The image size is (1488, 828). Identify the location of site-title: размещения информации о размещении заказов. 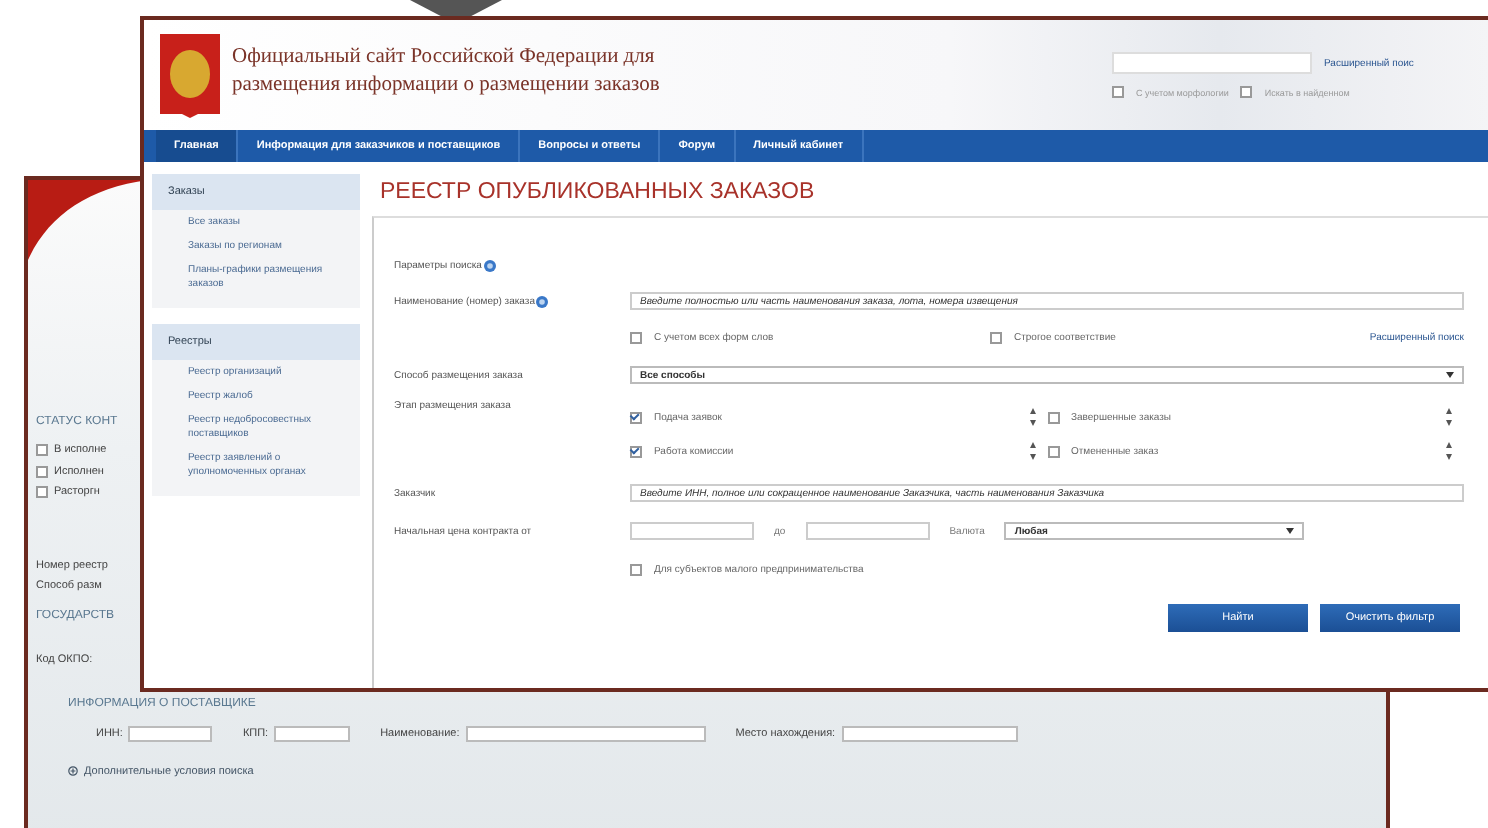
(446, 85).